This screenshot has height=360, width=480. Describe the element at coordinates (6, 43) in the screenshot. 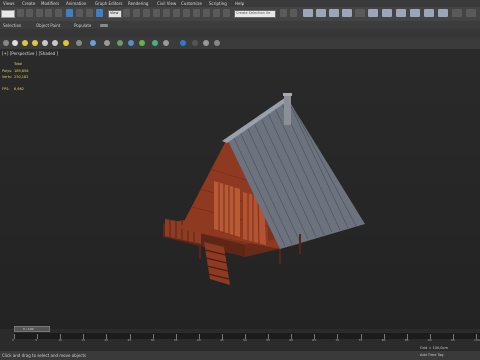

I see `filter-icon` at that location.